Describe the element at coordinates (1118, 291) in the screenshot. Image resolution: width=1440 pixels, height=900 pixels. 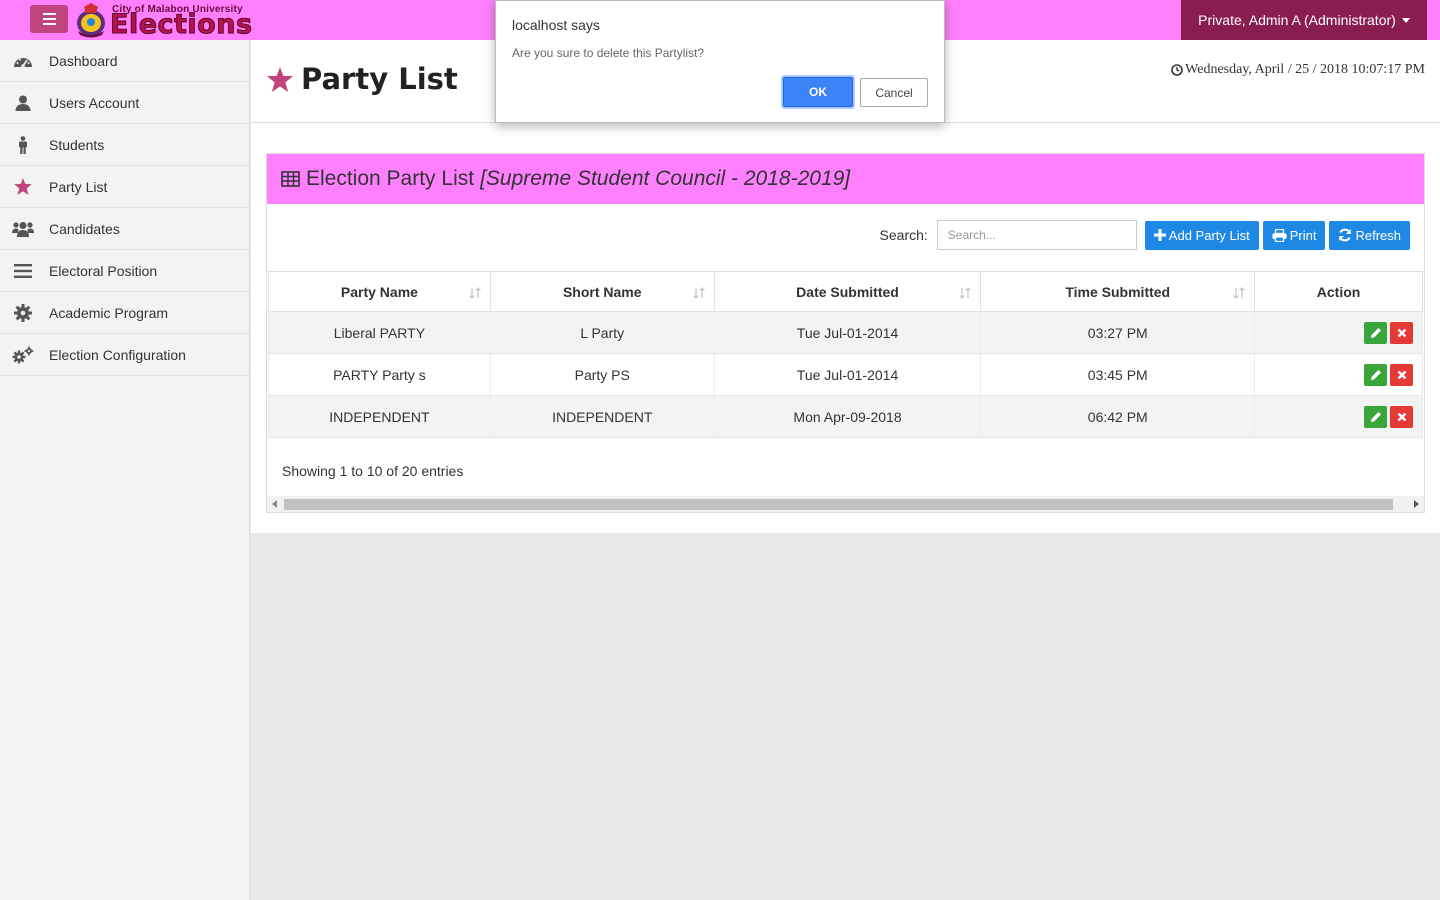
I see `column-header-time-submitted: Time Submitted` at that location.